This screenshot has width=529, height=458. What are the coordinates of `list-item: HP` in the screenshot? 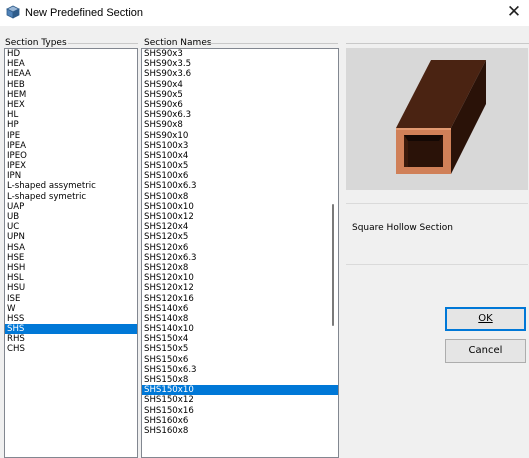 It's located at (71, 125).